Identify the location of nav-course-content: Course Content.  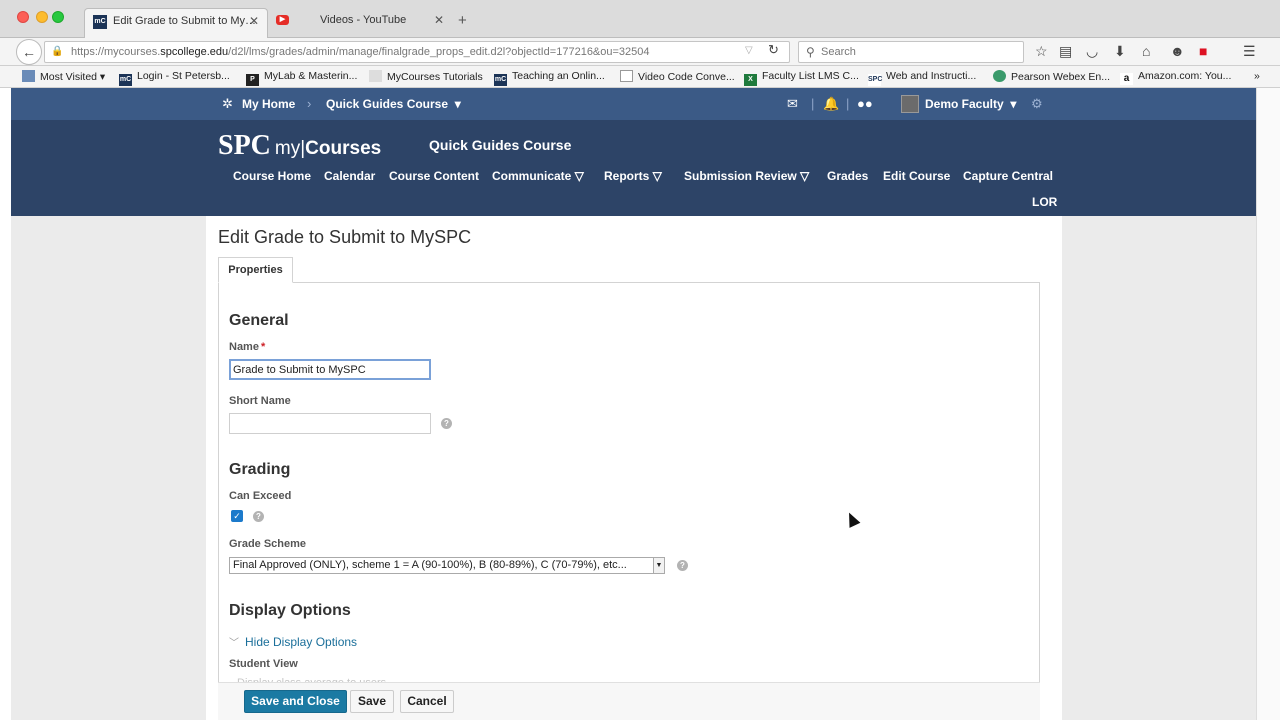
(434, 176).